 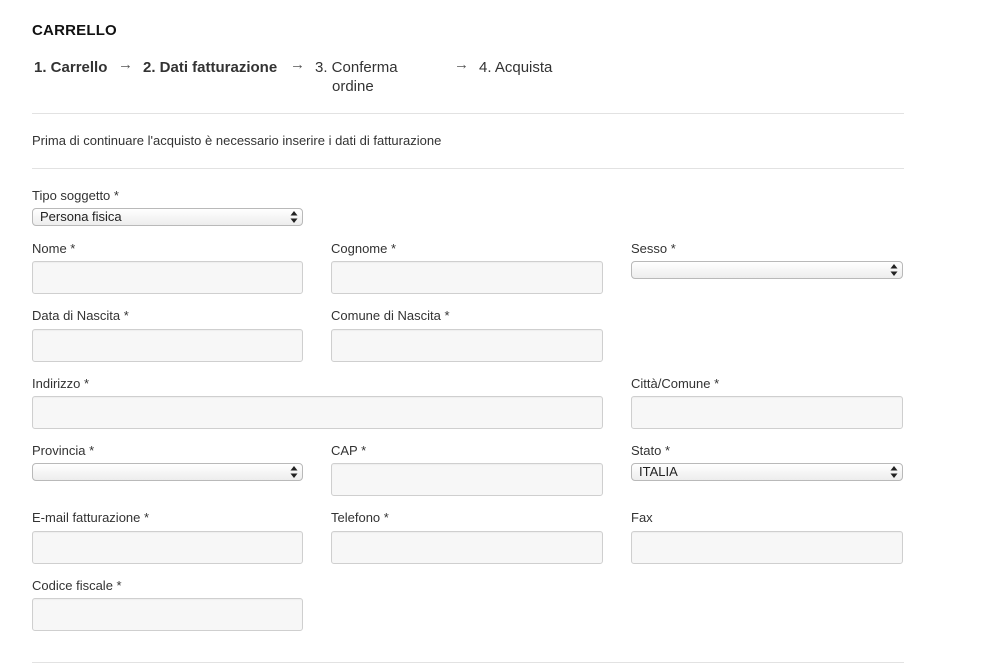 What do you see at coordinates (767, 270) in the screenshot?
I see `sesso-select` at bounding box center [767, 270].